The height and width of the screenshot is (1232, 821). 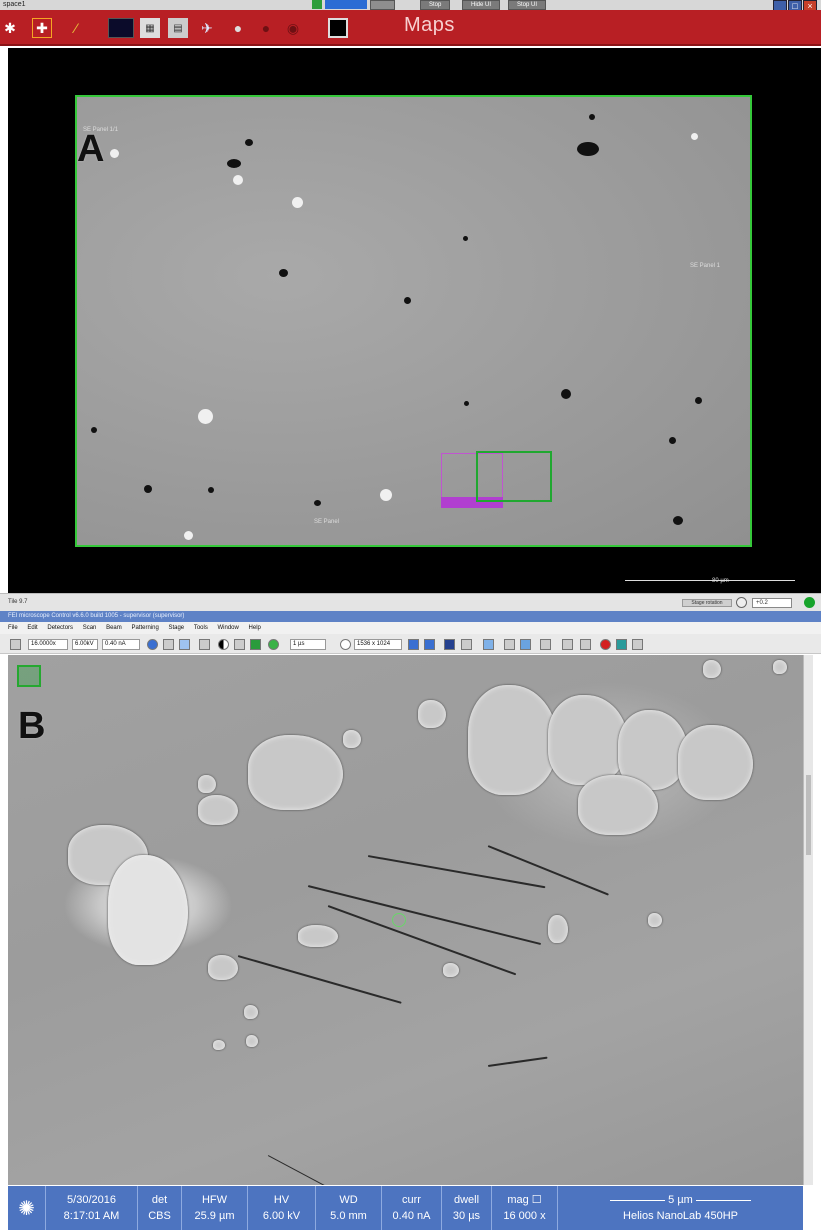 What do you see at coordinates (42, 28) in the screenshot?
I see `move-tool-icon: ✚` at bounding box center [42, 28].